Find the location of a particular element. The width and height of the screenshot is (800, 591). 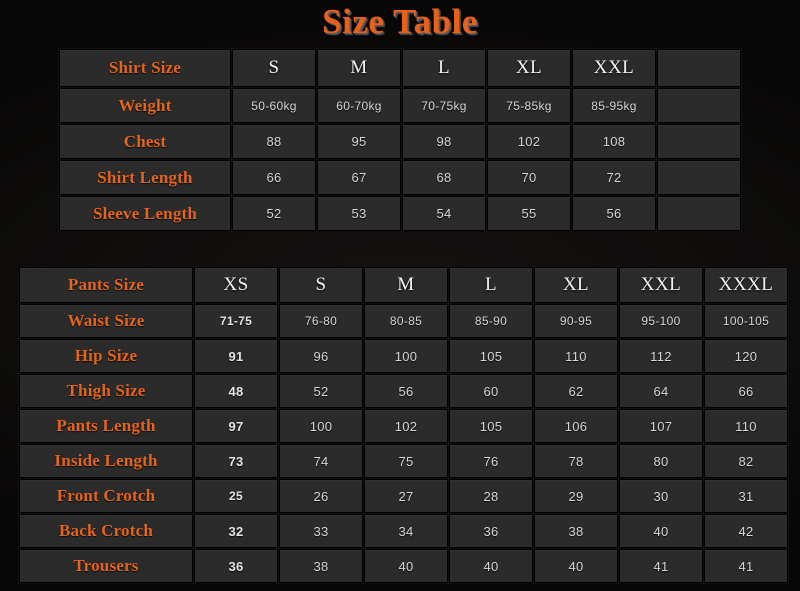

shirt-length-l: 68 is located at coordinates (444, 177).